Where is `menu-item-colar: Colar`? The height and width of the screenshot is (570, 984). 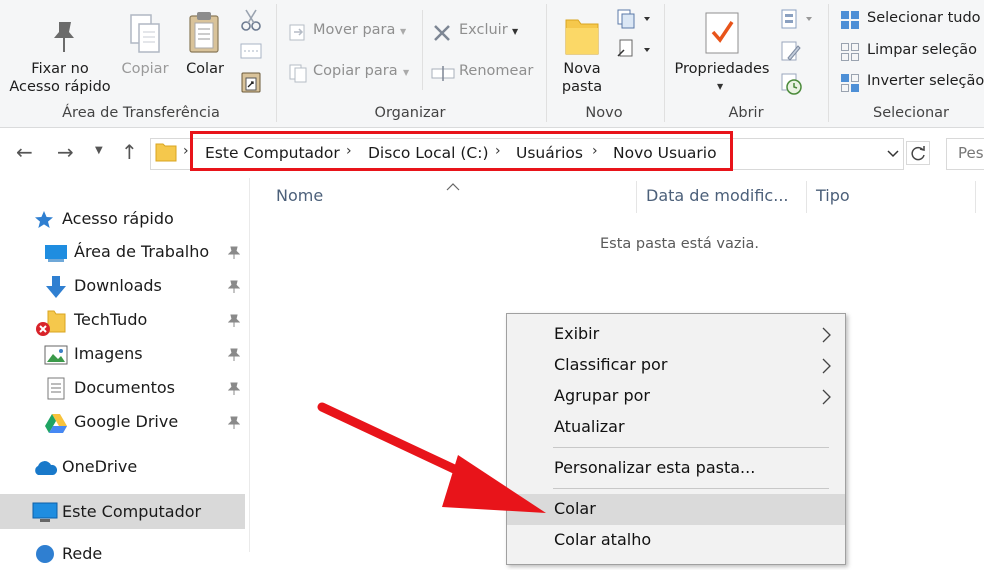 menu-item-colar: Colar is located at coordinates (676, 509).